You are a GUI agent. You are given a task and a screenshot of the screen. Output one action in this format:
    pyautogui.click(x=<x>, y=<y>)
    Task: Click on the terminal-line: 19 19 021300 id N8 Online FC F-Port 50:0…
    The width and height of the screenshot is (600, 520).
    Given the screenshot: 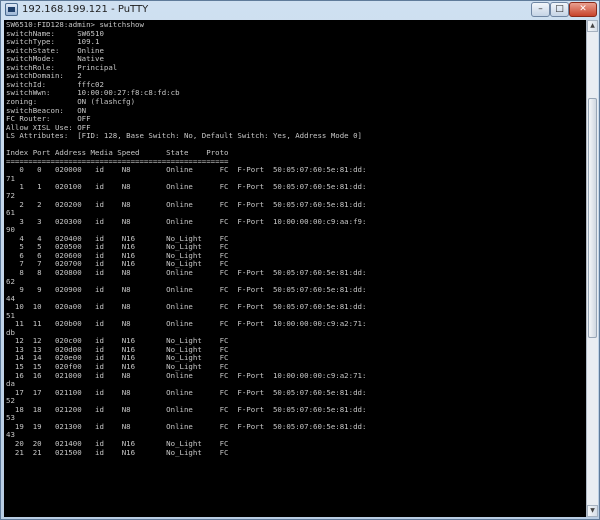 What is the action you would take?
    pyautogui.click(x=186, y=426)
    